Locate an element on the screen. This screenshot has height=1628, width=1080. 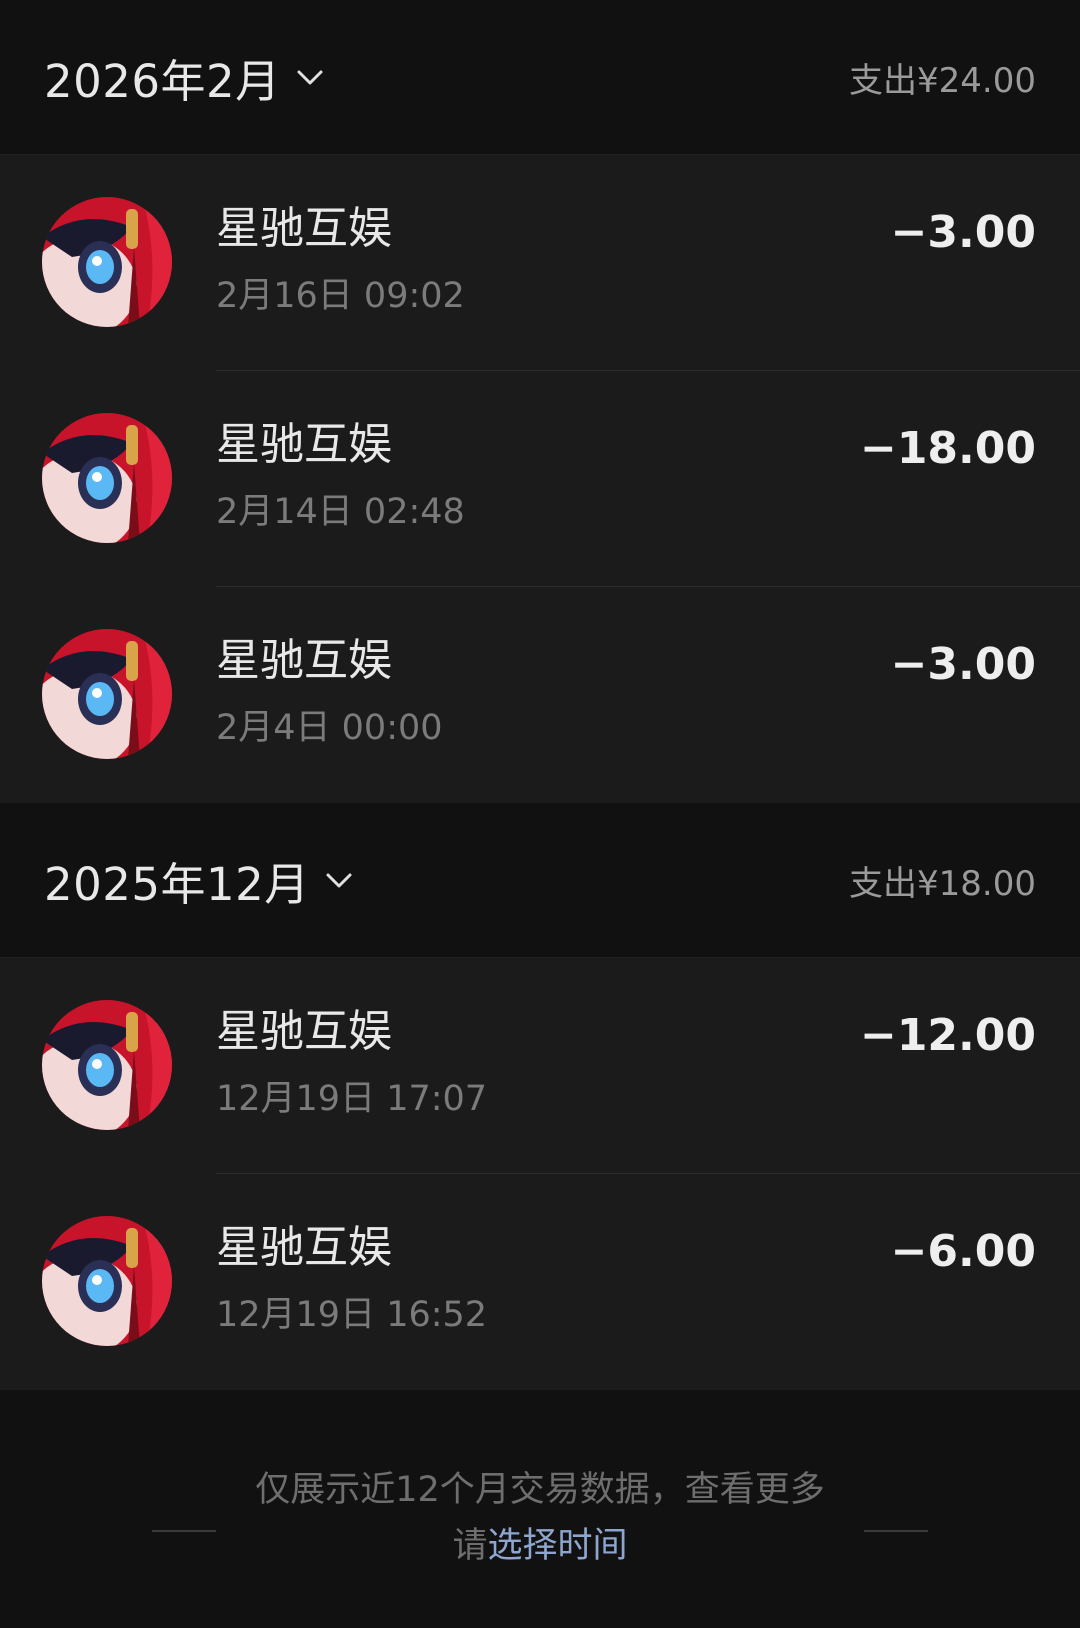
transaction-time: 12月19日 17:07 is located at coordinates (352, 1099).